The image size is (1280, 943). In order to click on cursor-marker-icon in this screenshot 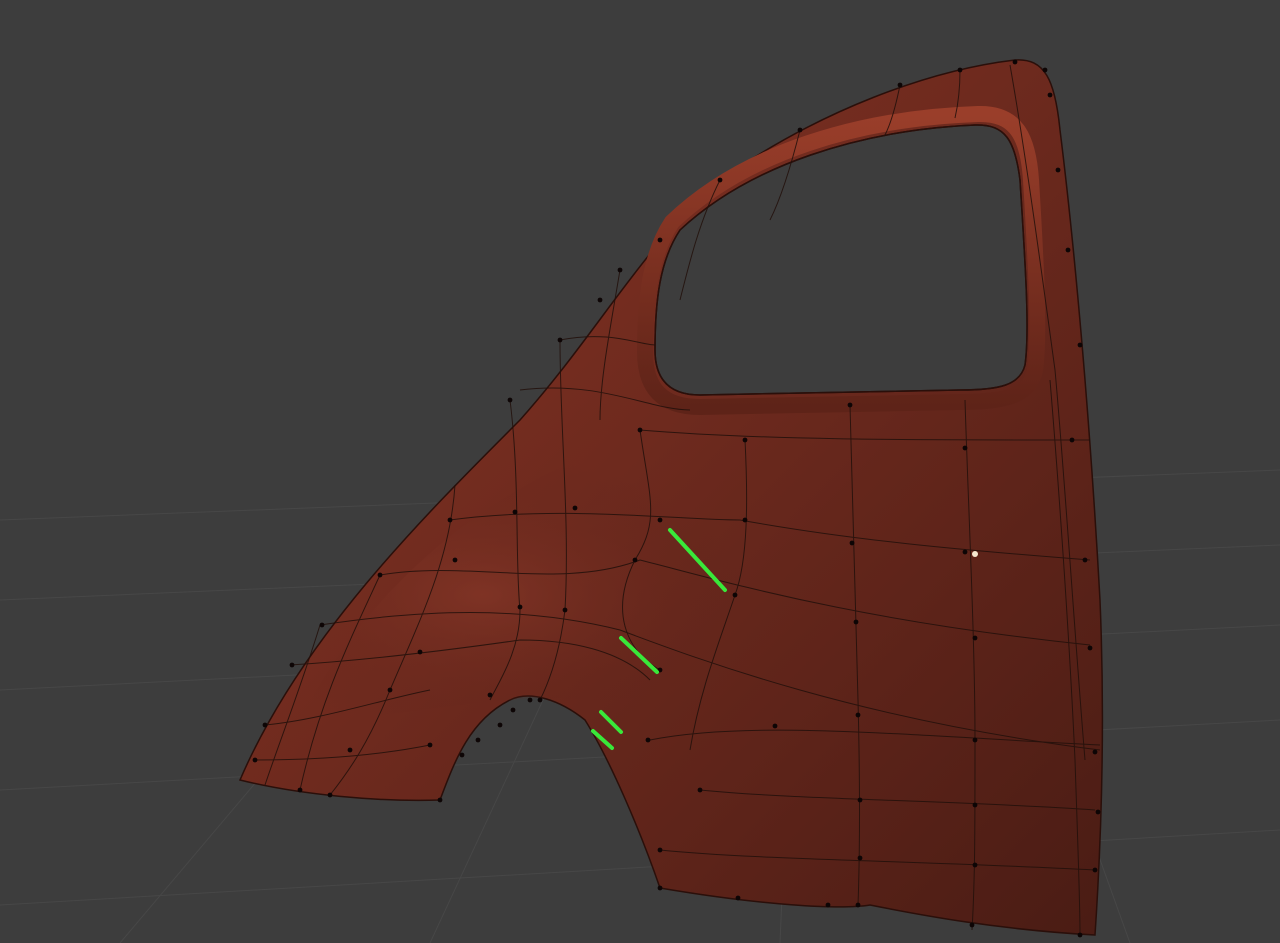, I will do `click(975, 554)`.